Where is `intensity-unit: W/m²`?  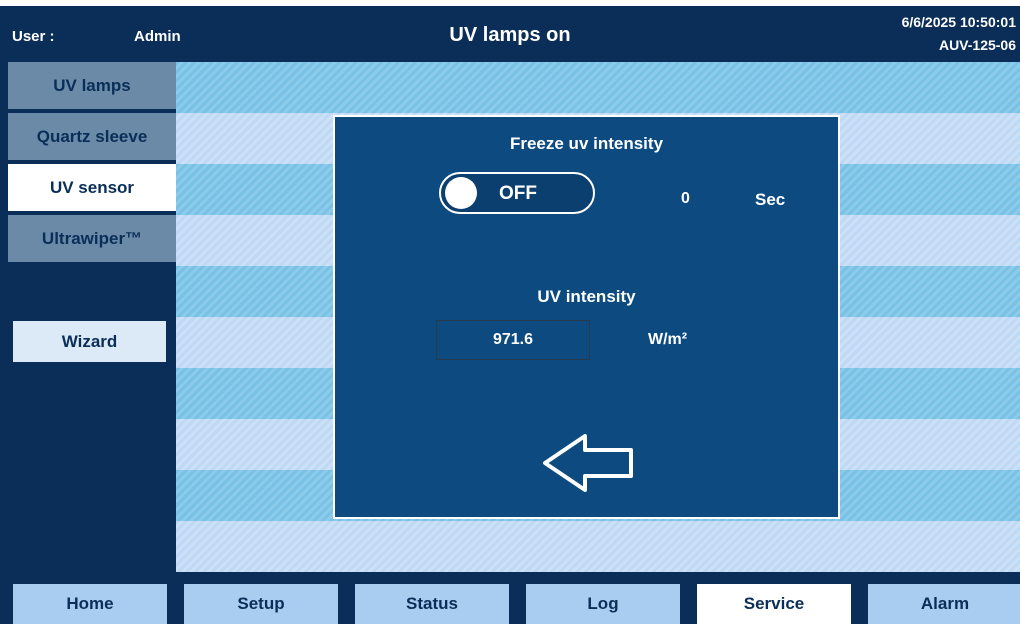 intensity-unit: W/m² is located at coordinates (668, 339).